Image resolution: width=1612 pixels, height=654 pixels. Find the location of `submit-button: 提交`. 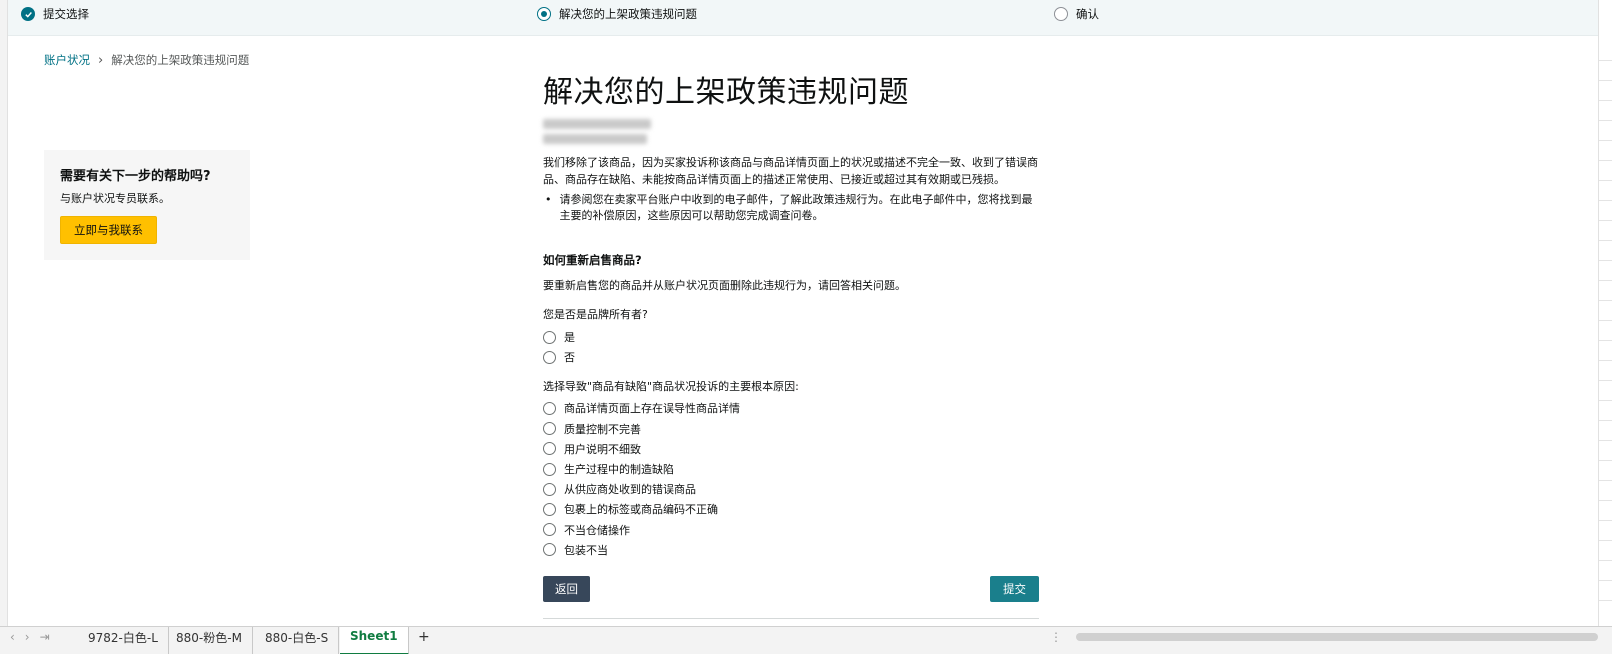

submit-button: 提交 is located at coordinates (1014, 589).